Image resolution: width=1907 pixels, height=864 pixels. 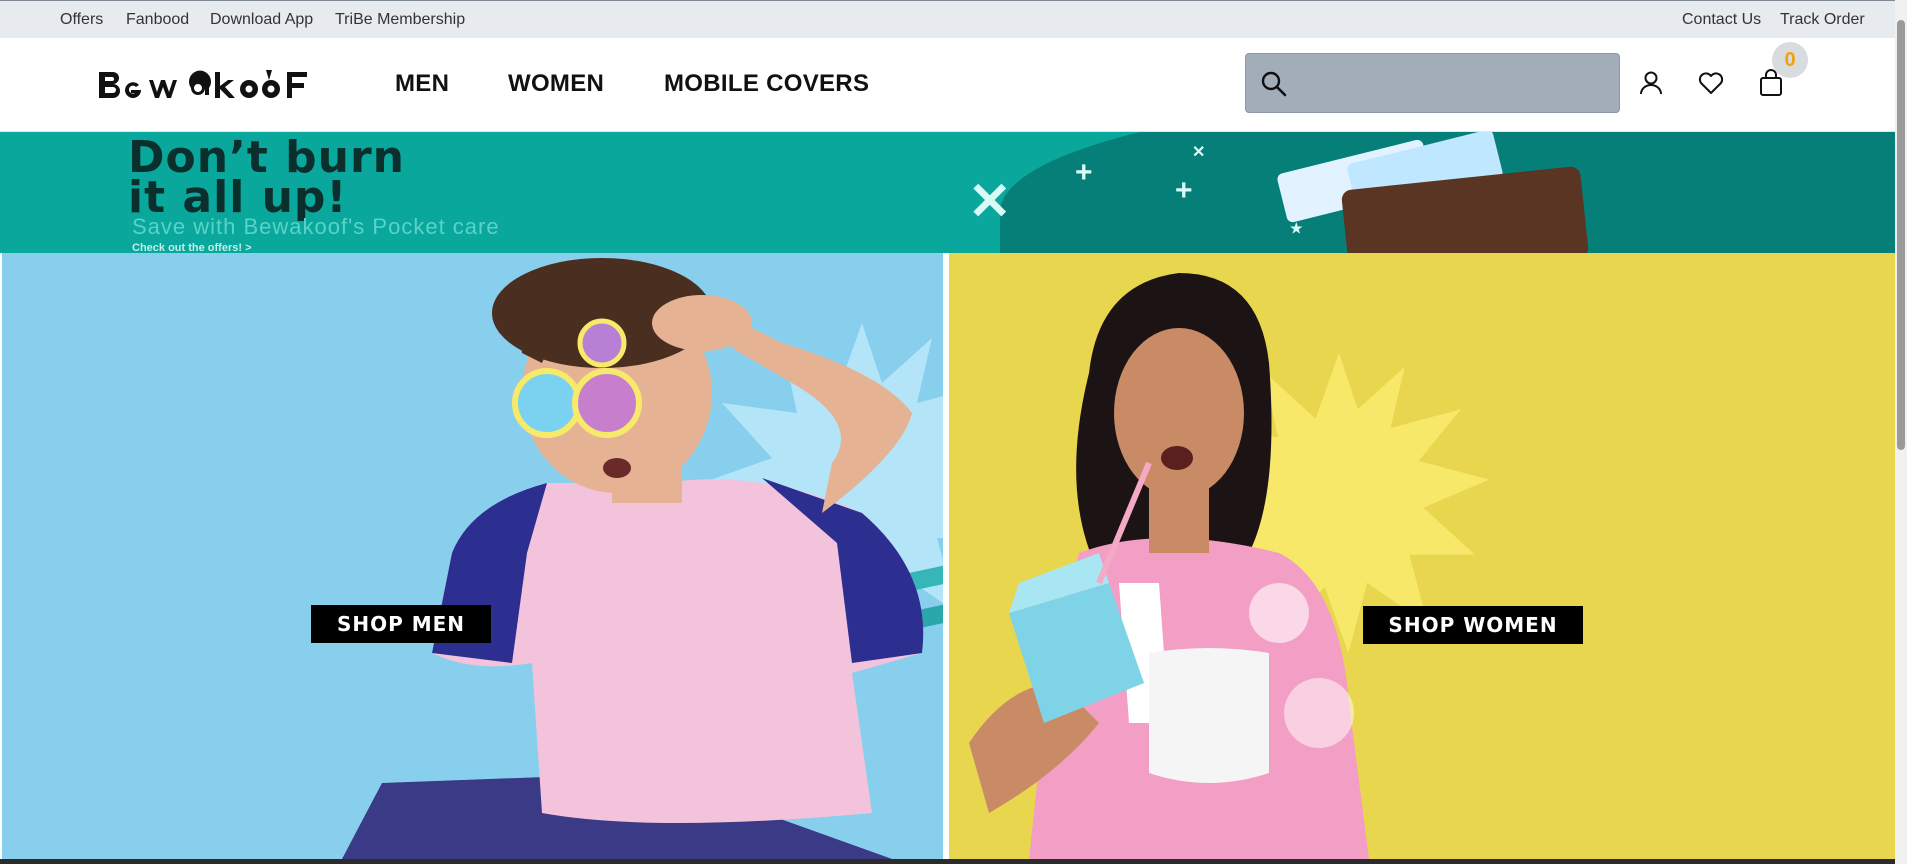 What do you see at coordinates (208, 84) in the screenshot?
I see `bewakoof-logo` at bounding box center [208, 84].